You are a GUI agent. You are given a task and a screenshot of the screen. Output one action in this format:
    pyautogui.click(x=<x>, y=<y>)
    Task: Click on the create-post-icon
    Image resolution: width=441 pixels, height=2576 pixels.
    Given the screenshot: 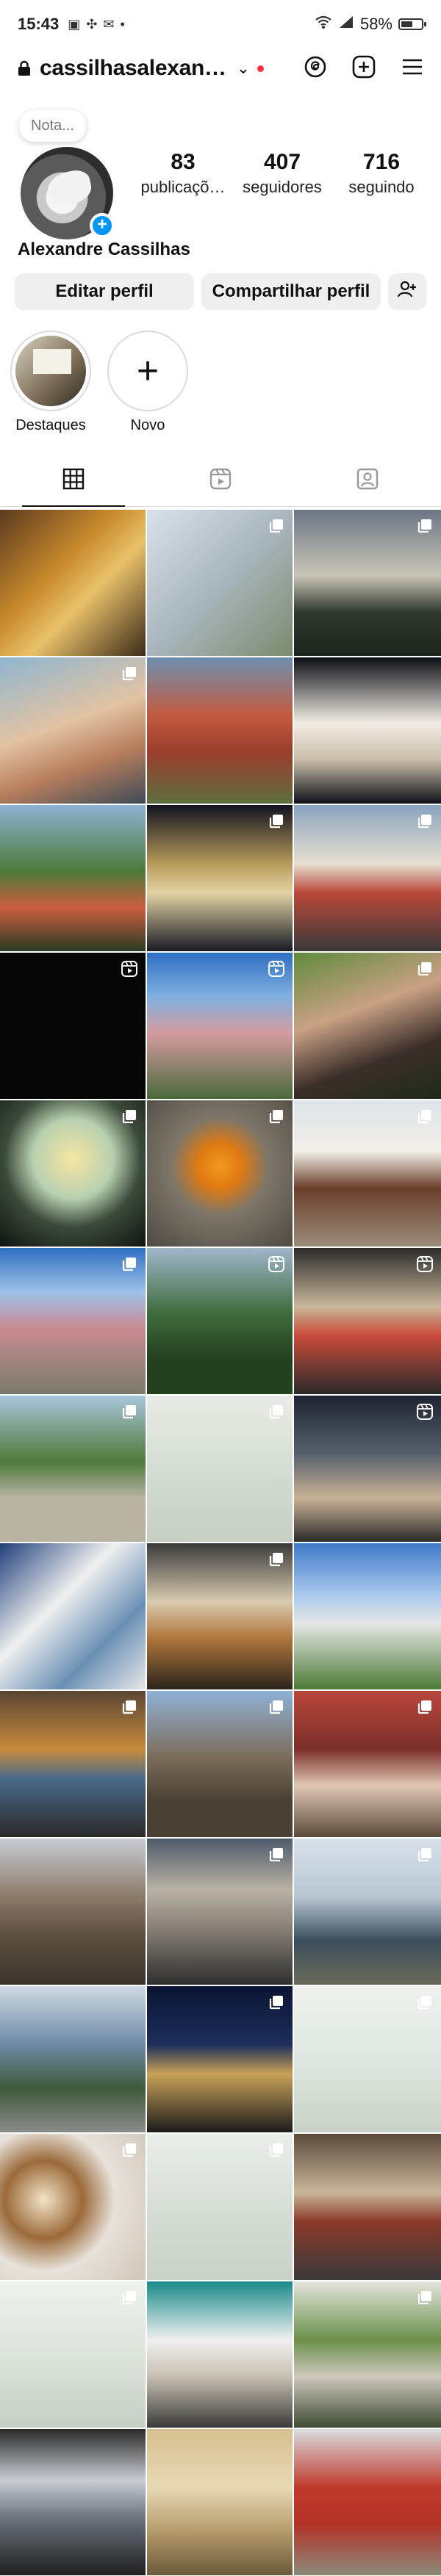 What is the action you would take?
    pyautogui.click(x=363, y=68)
    